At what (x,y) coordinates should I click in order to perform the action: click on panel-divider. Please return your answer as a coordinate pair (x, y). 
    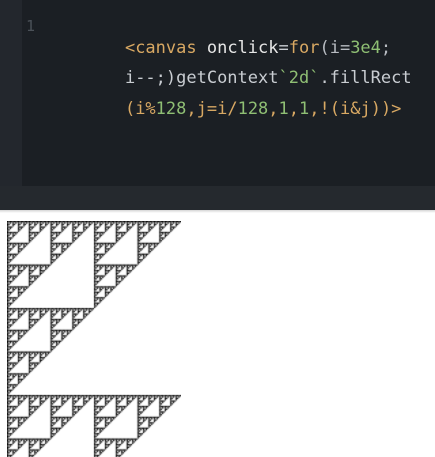
    Looking at the image, I should click on (217, 198).